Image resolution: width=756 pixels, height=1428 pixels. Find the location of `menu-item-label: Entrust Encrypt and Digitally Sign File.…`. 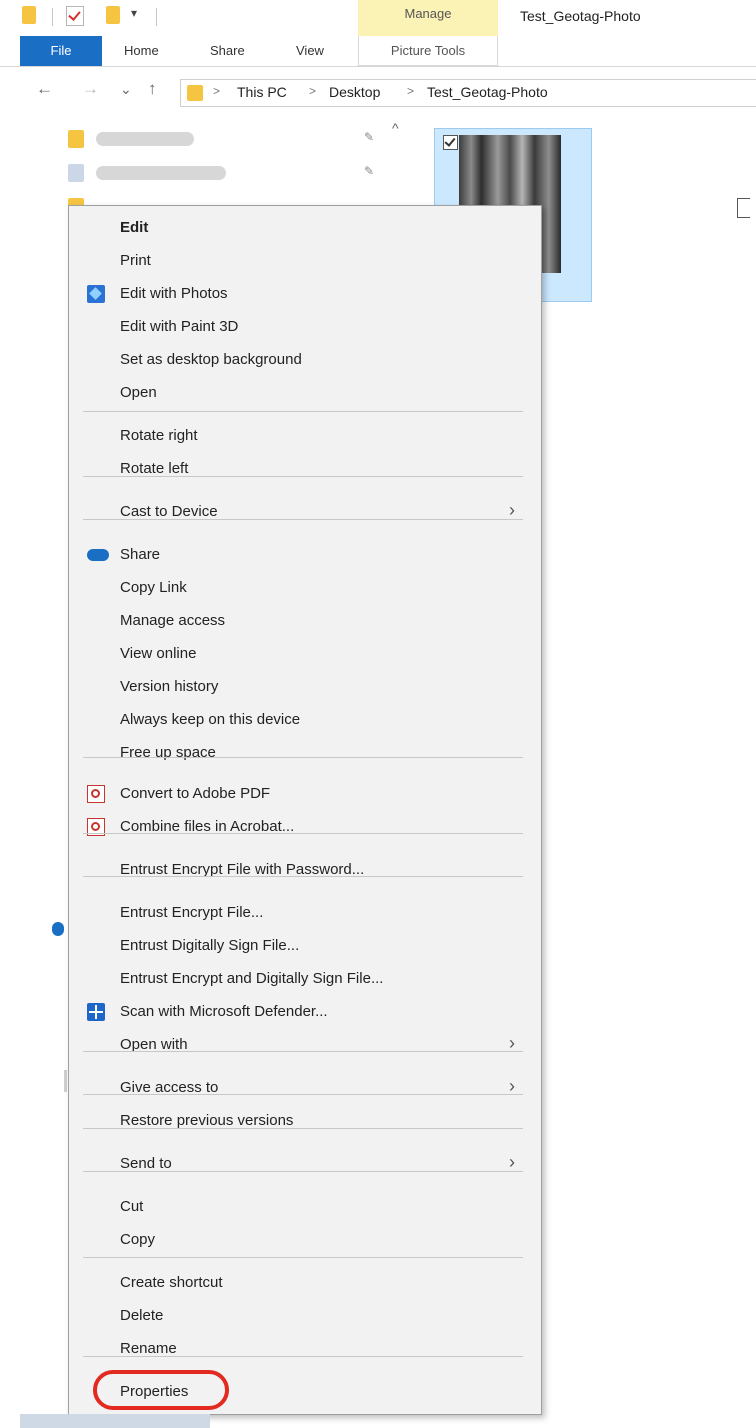

menu-item-label: Entrust Encrypt and Digitally Sign File.… is located at coordinates (252, 978).